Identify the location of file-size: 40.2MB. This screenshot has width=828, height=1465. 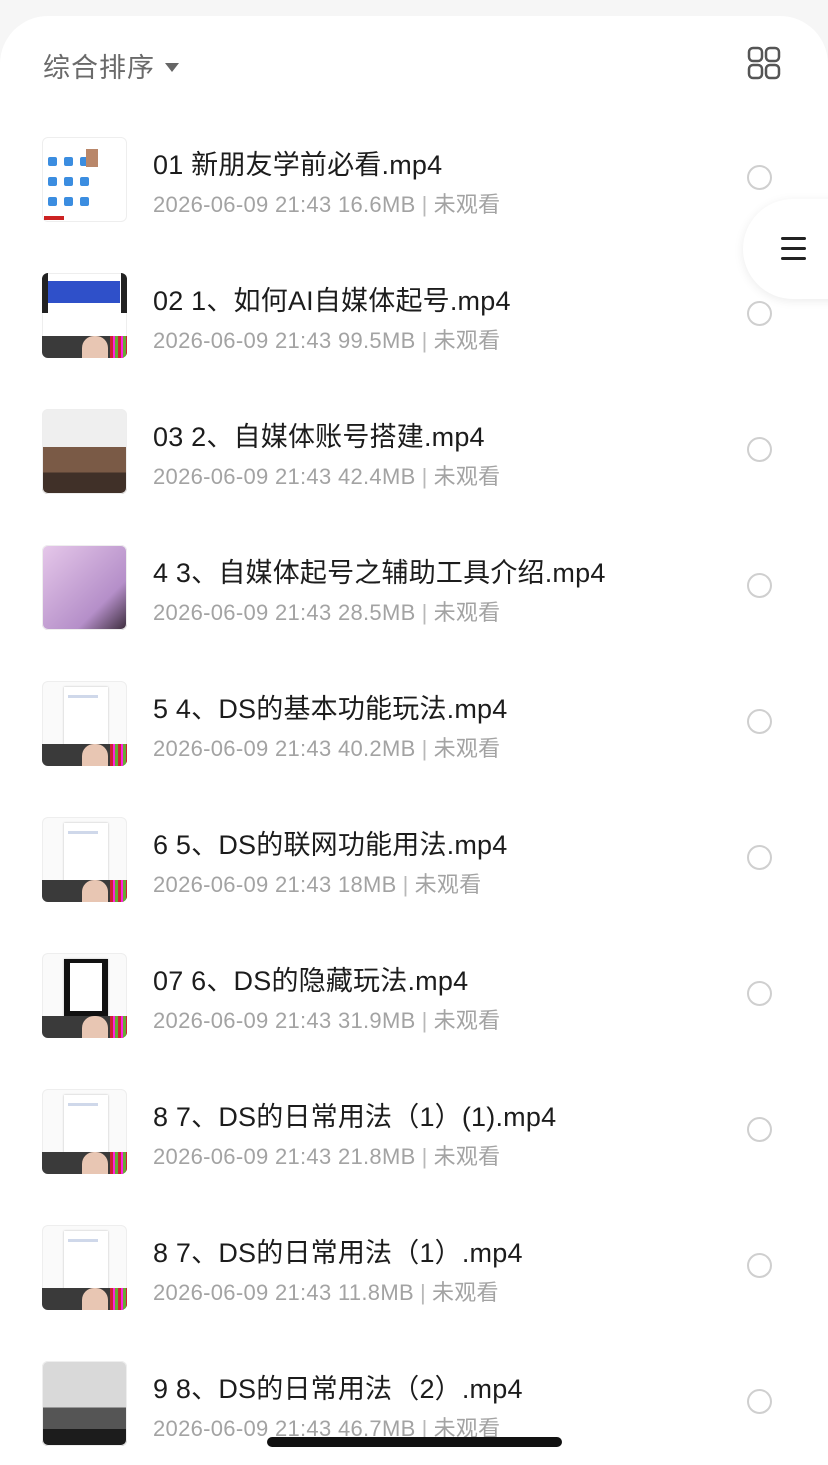
(376, 748).